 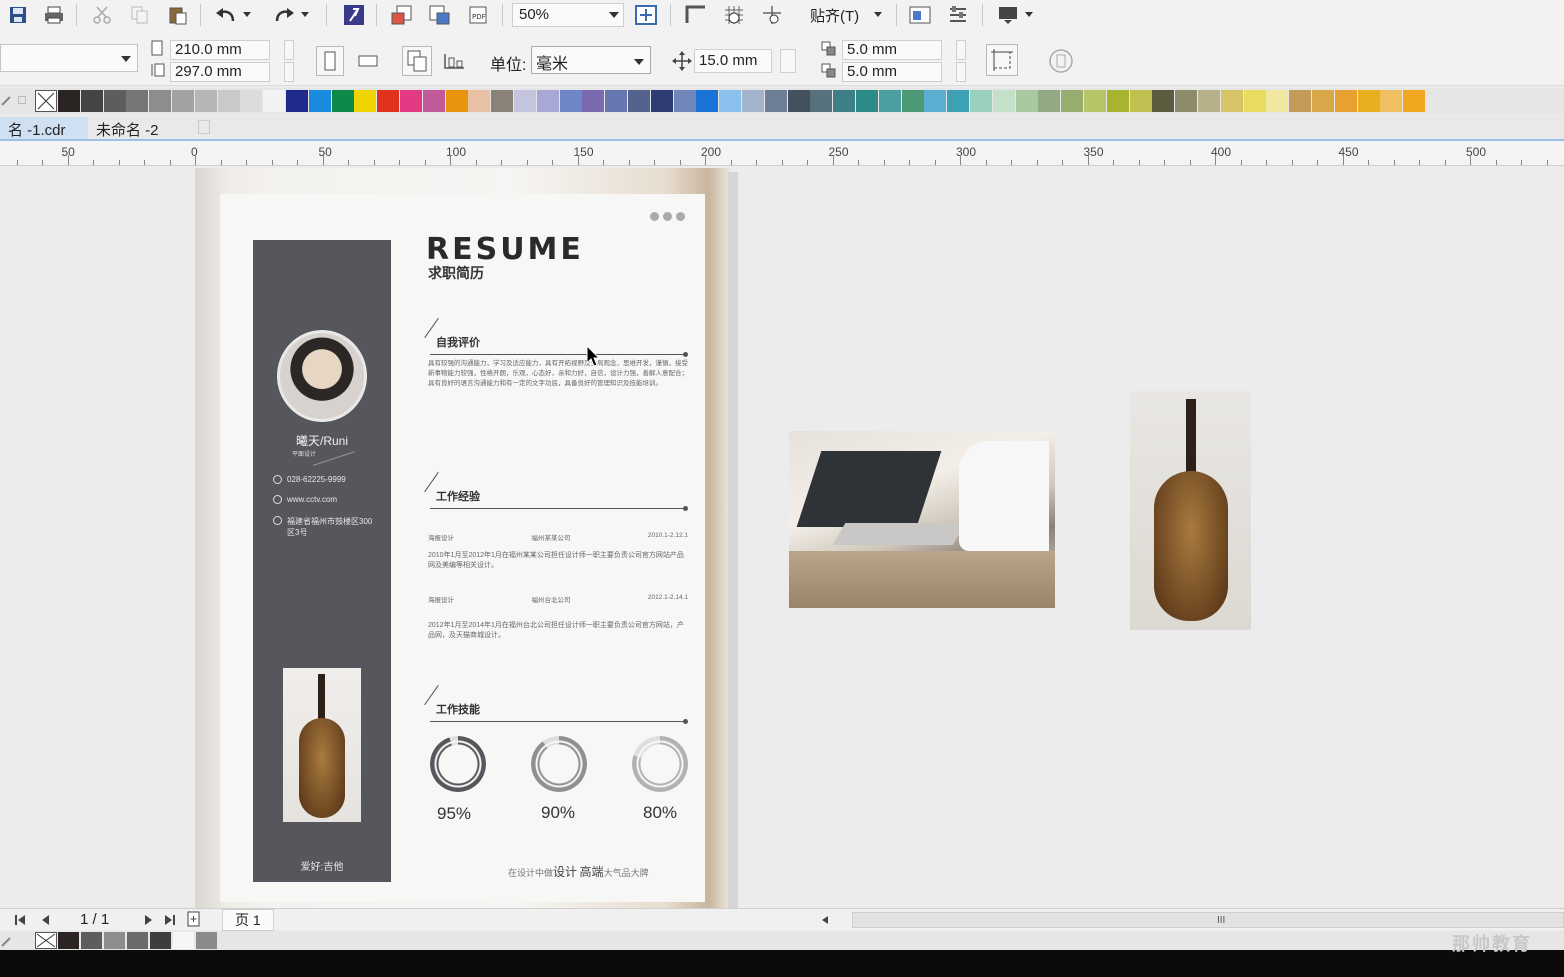 What do you see at coordinates (18, 15) in the screenshot?
I see `save-icon` at bounding box center [18, 15].